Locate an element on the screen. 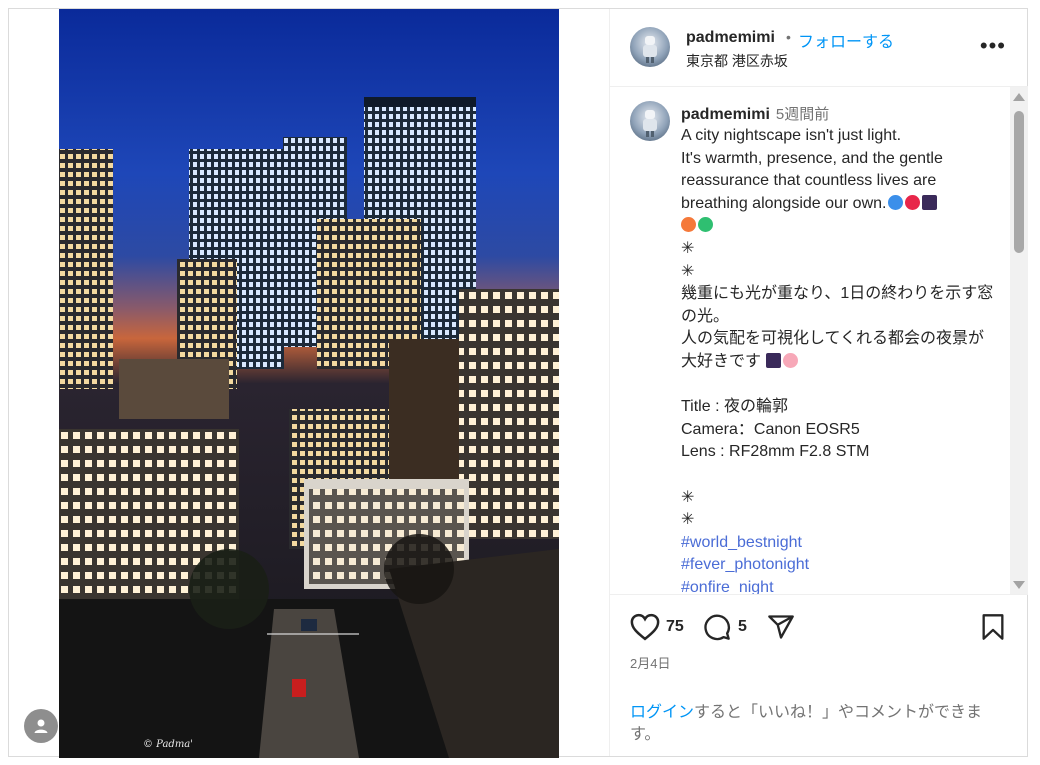 The image size is (1040, 765). caption-avatar is located at coordinates (650, 121).